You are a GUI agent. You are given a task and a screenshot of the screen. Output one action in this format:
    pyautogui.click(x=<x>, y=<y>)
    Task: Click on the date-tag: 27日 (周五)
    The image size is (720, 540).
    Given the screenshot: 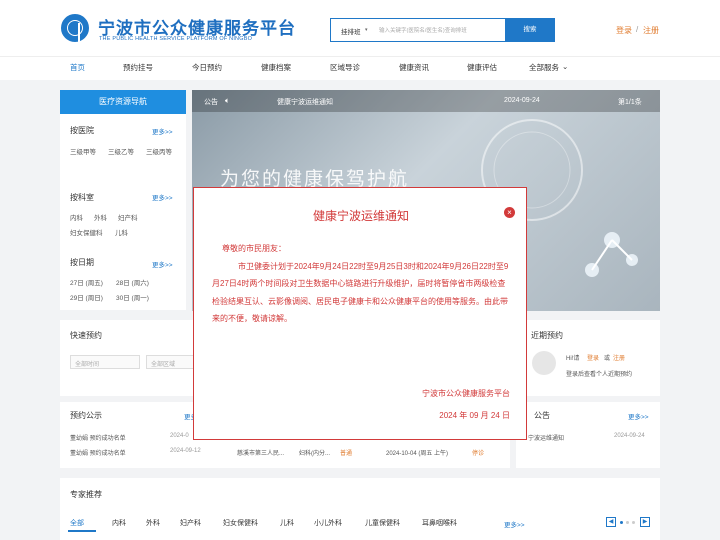 What is the action you would take?
    pyautogui.click(x=86, y=282)
    